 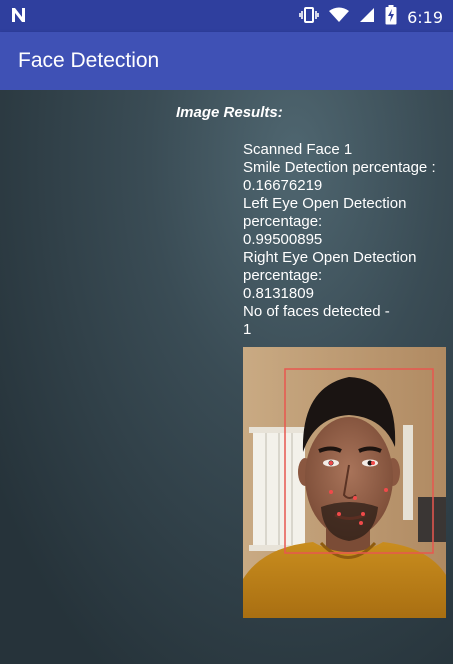 What do you see at coordinates (247, 329) in the screenshot?
I see `results-line: 1` at bounding box center [247, 329].